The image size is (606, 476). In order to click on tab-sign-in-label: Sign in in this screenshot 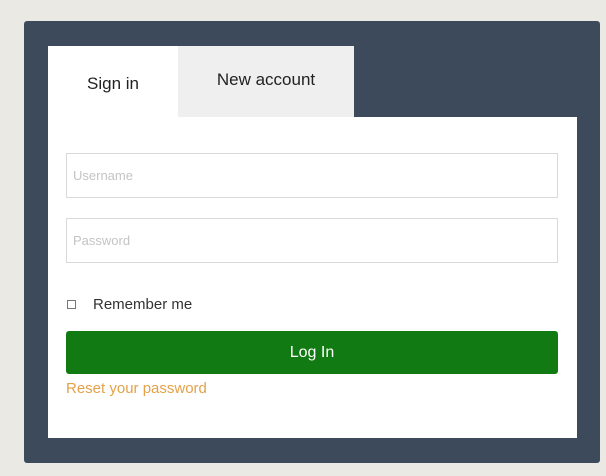, I will do `click(113, 83)`.